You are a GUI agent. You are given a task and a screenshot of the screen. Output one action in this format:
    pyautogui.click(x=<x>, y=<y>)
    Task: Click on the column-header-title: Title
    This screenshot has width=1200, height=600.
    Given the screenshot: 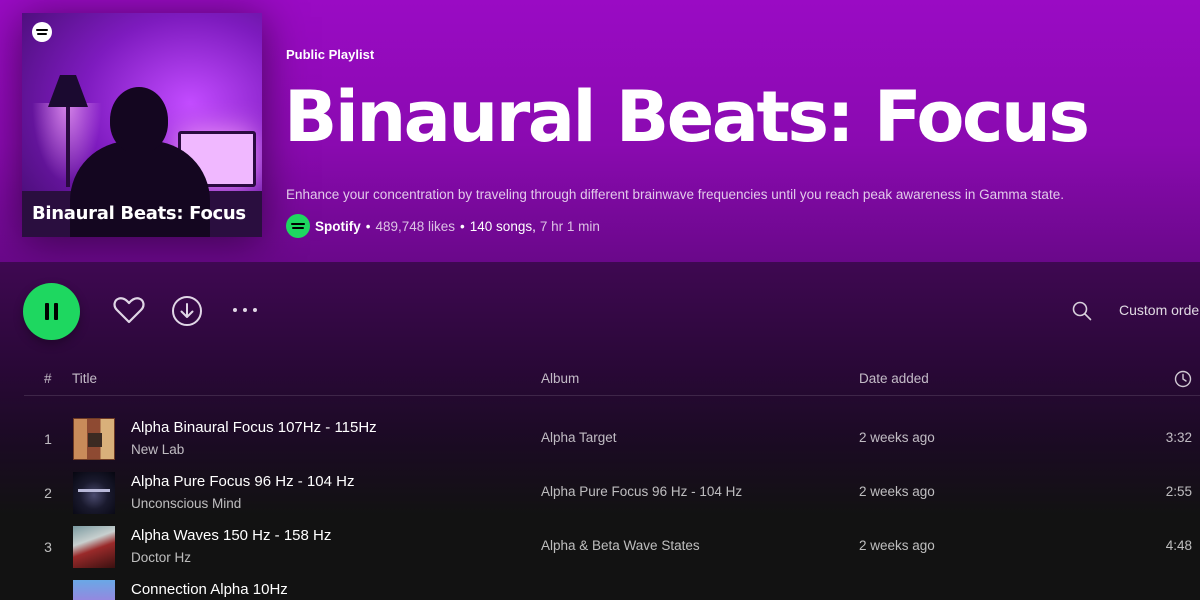 What is the action you would take?
    pyautogui.click(x=84, y=378)
    